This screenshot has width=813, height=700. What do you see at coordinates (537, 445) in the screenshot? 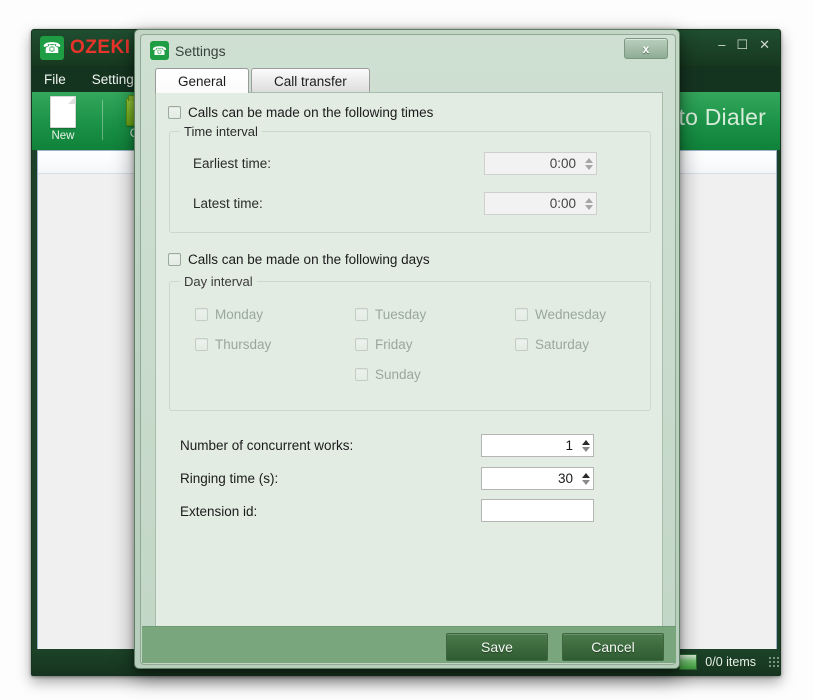
I see `spinner-concurrent-works: 1` at bounding box center [537, 445].